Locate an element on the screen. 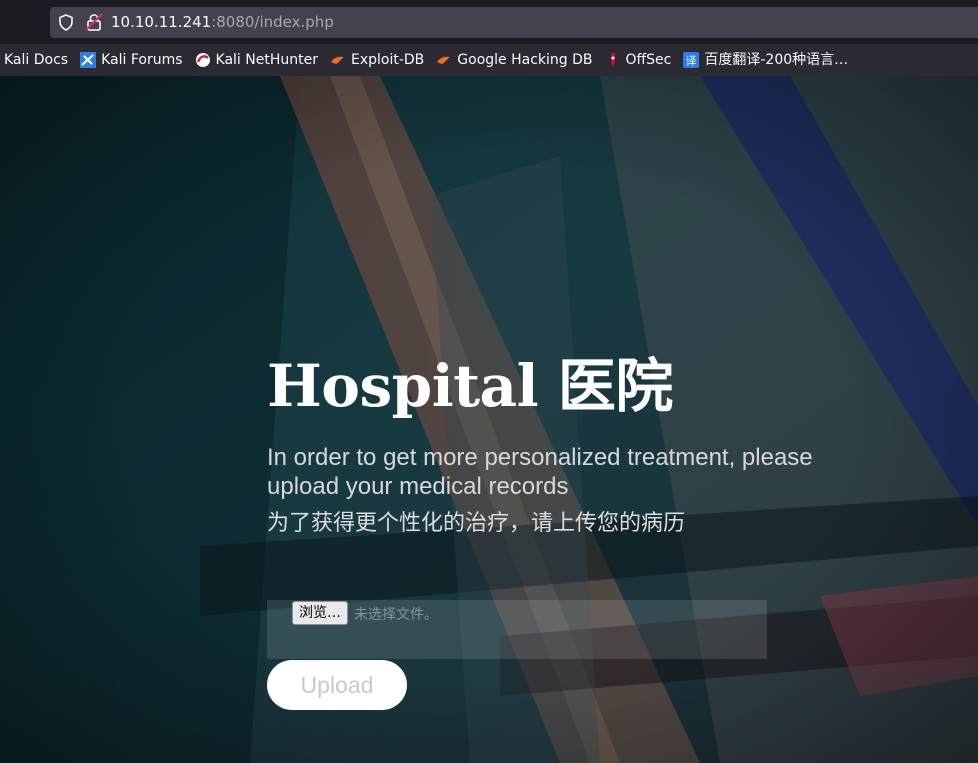 The image size is (978, 763). bookmark-label: Exploit-DB is located at coordinates (387, 60).